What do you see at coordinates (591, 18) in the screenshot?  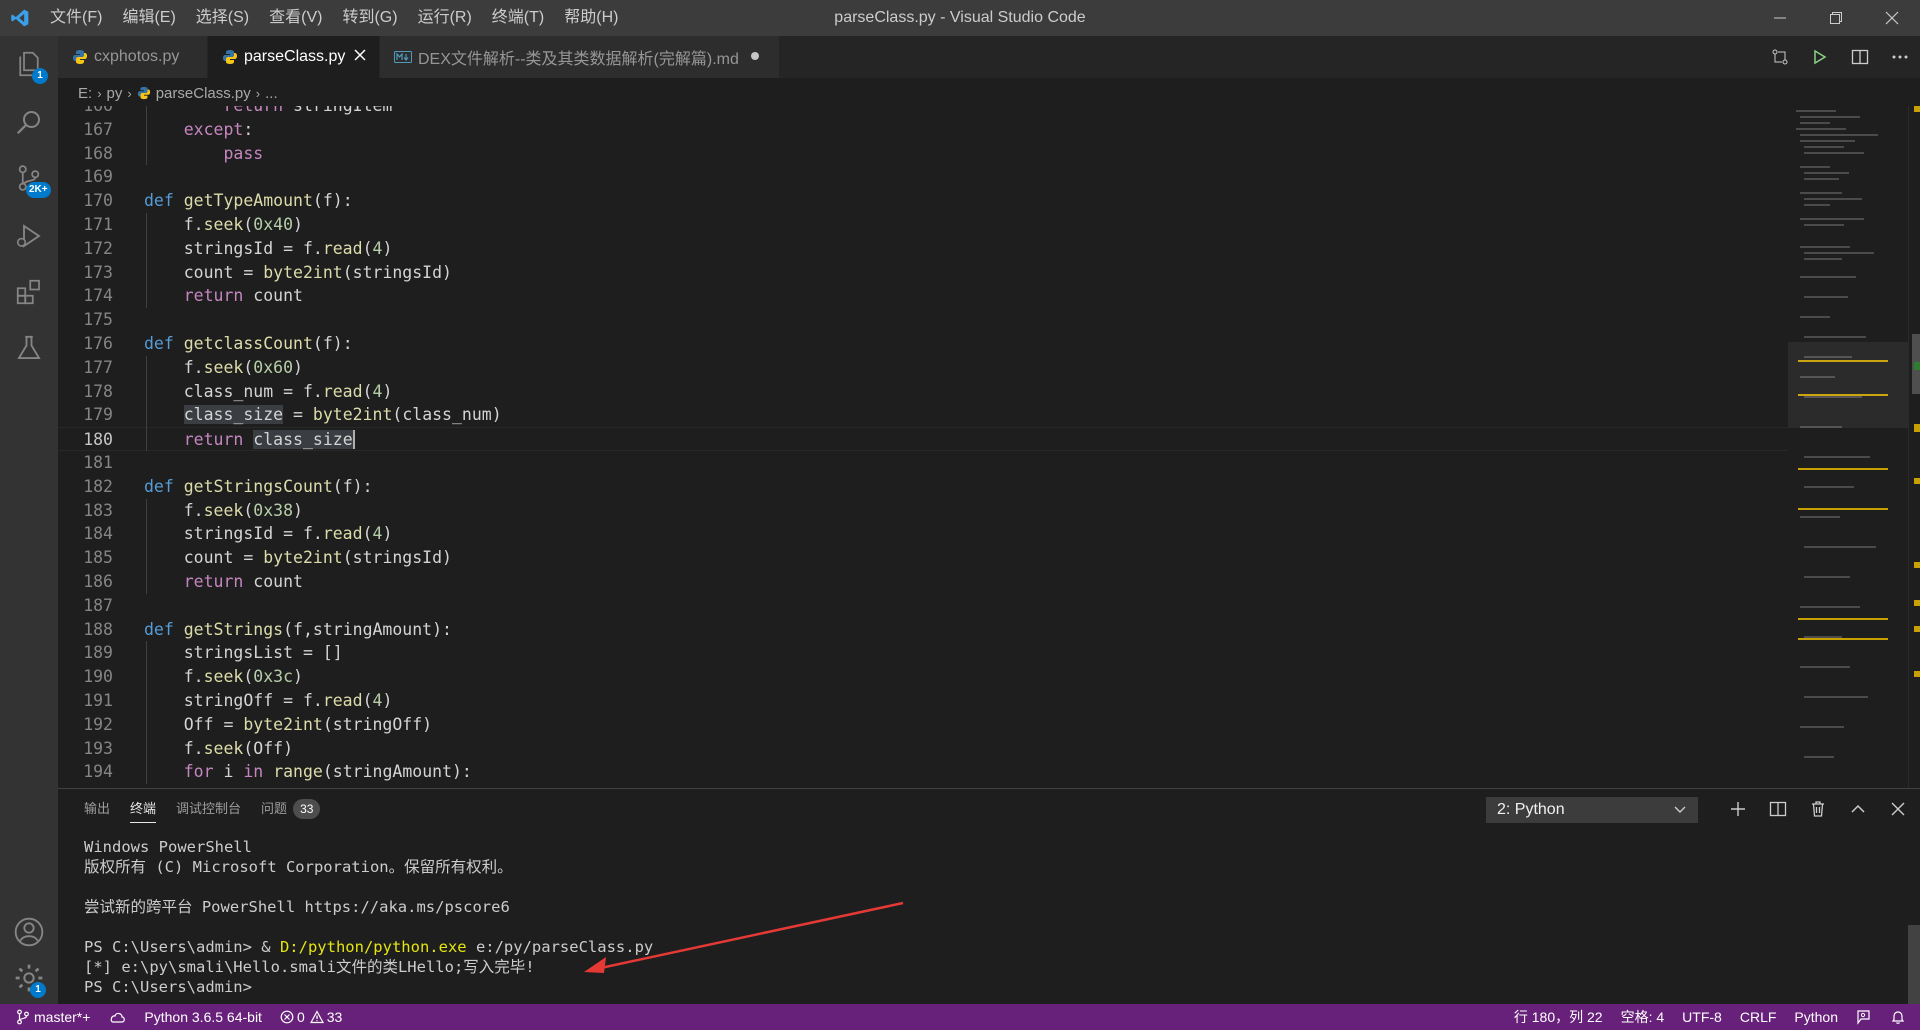 I see `menu-help: 帮助(H)` at bounding box center [591, 18].